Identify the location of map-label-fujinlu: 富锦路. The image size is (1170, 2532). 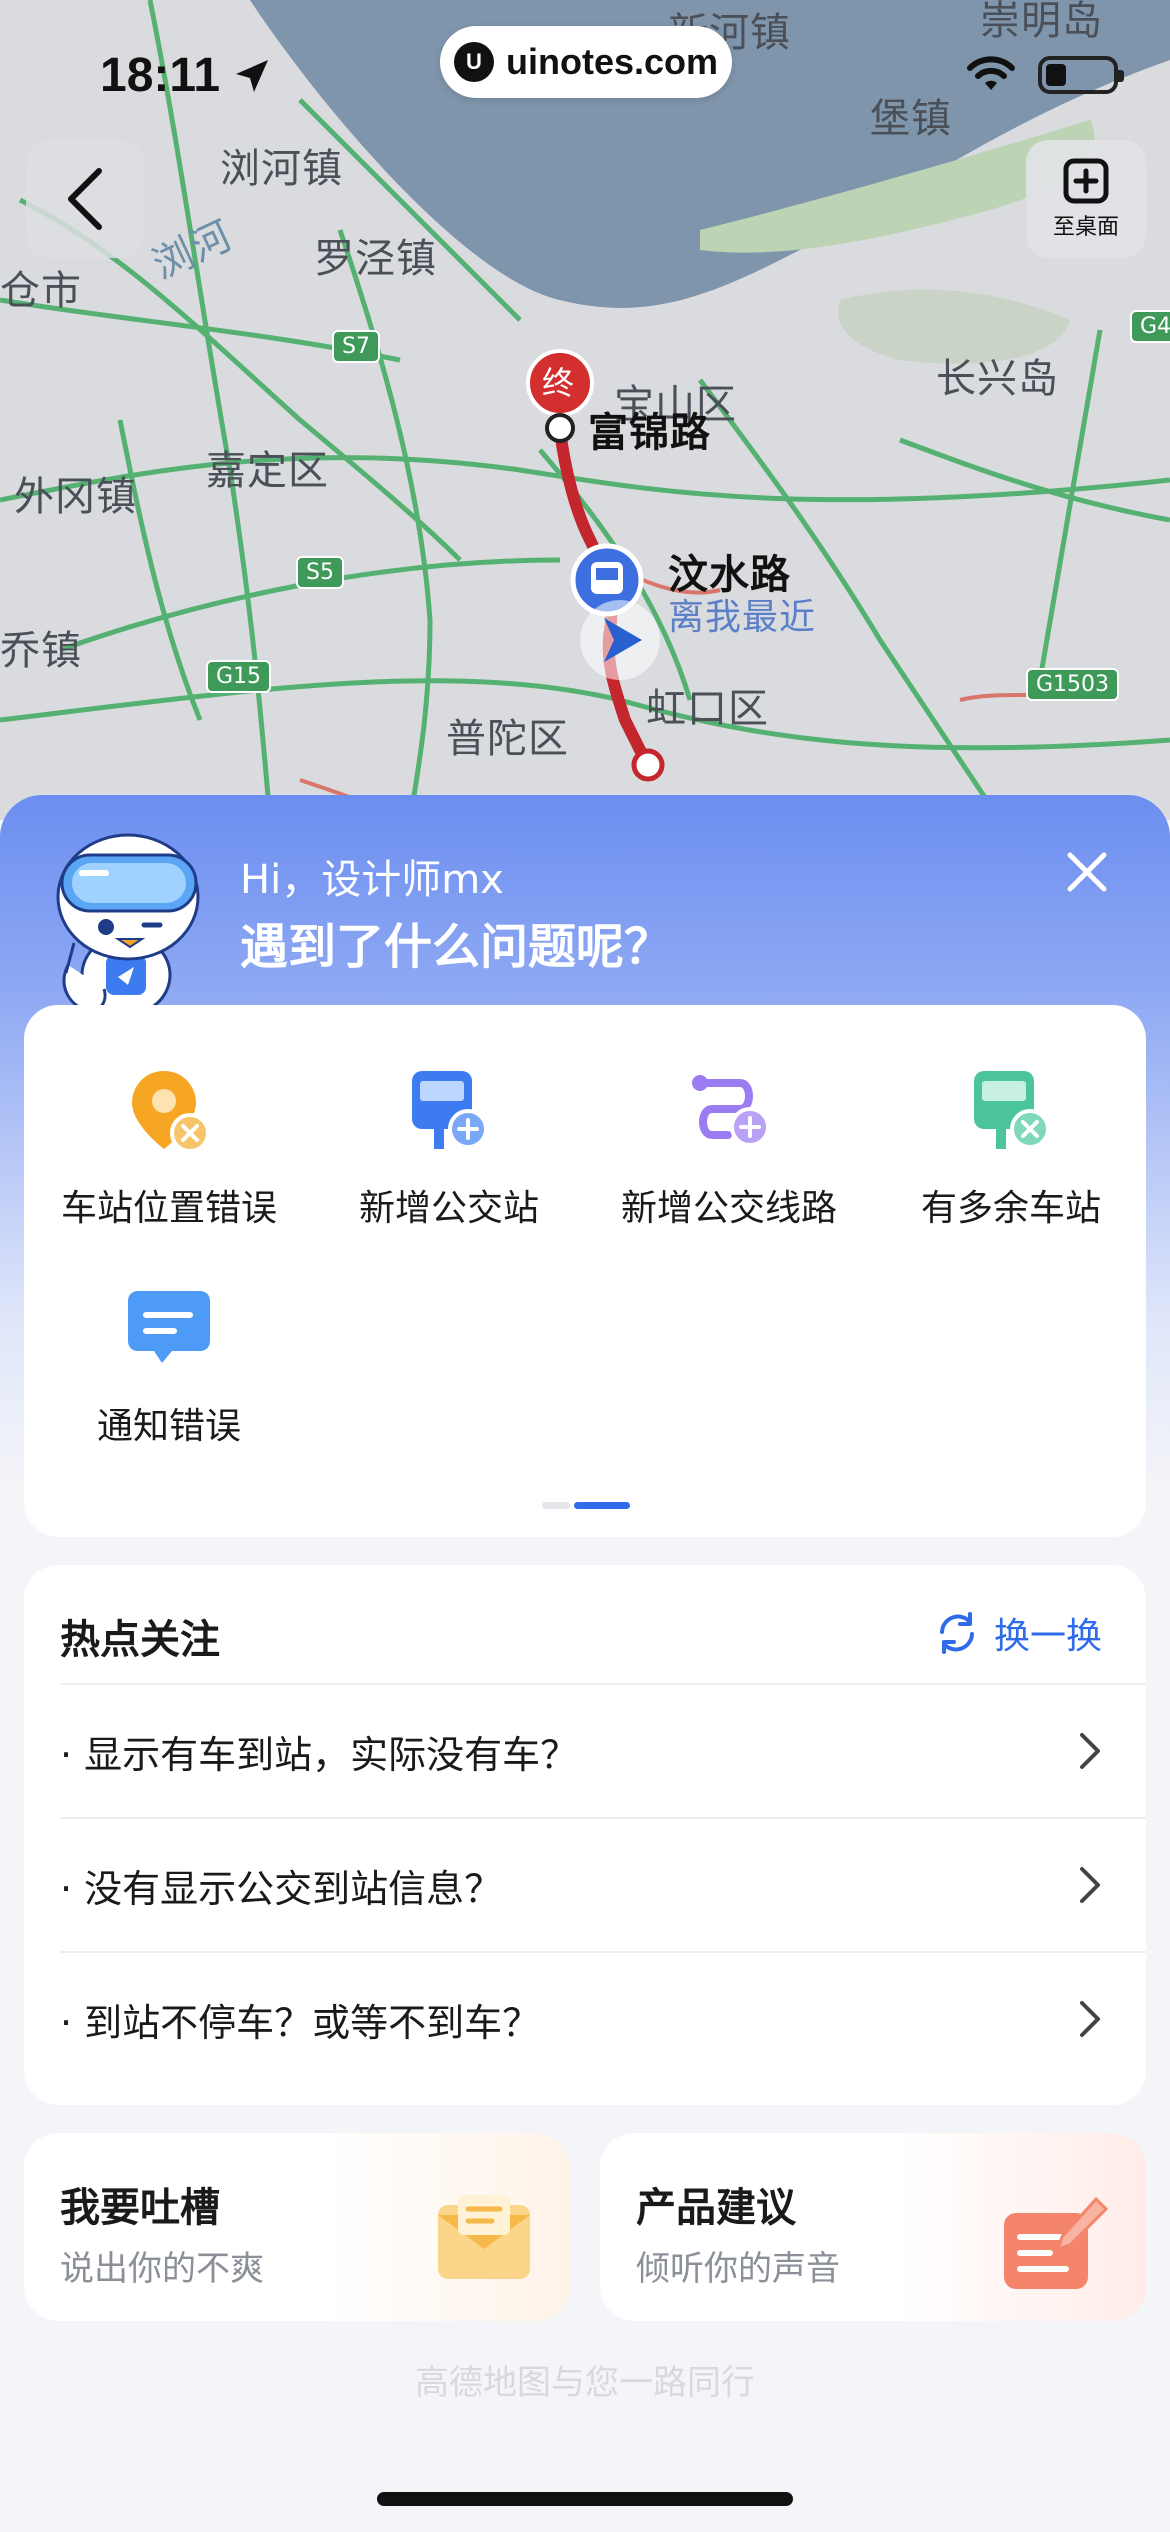
(649, 433).